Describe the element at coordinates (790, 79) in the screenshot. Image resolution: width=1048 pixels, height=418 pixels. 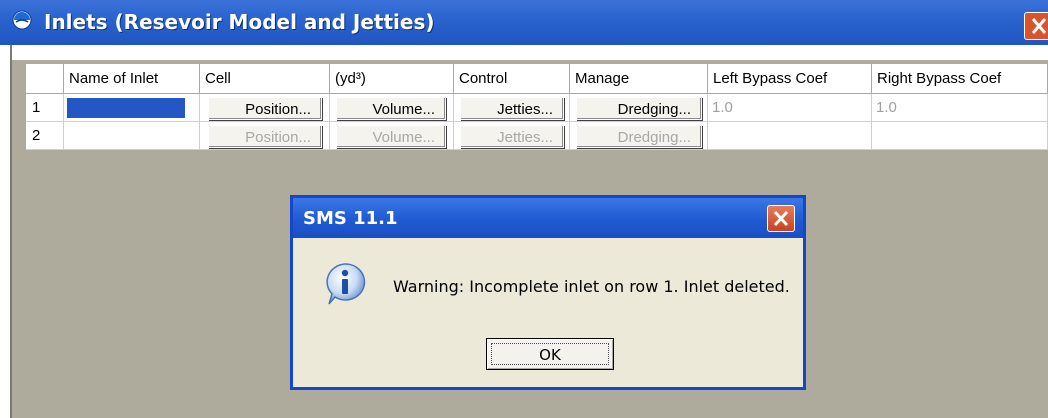
I see `column-header-left-bypass: Left Bypass Coef` at that location.